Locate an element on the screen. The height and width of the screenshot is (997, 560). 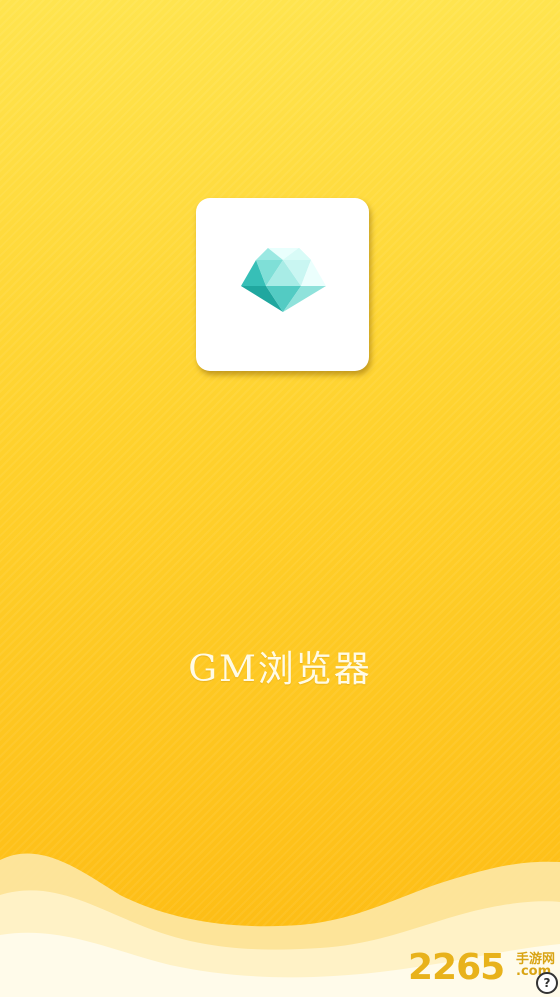
watermark: 2265 手游网 .com ? is located at coordinates (484, 971).